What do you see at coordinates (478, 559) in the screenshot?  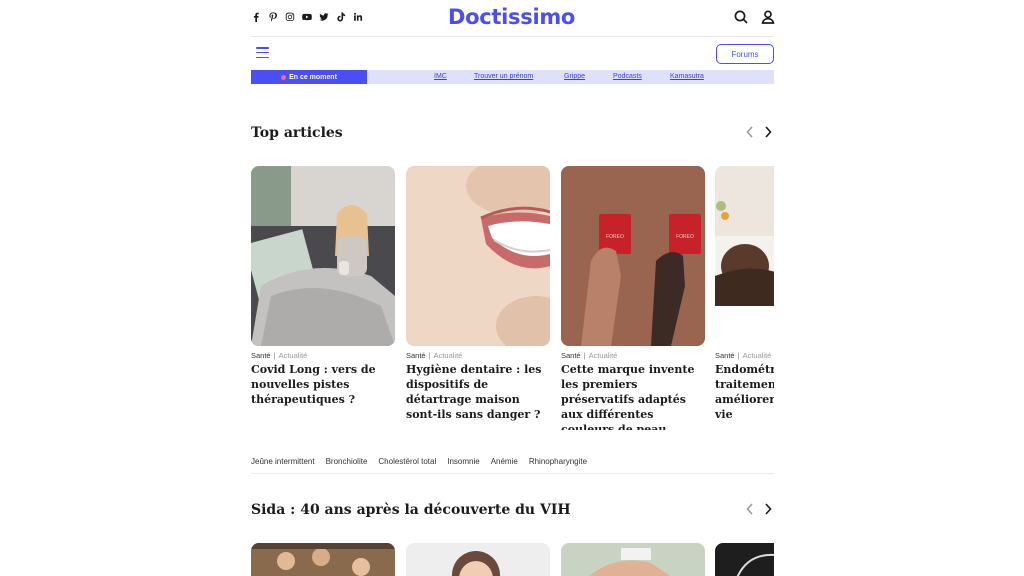 I see `article-image-portrait` at bounding box center [478, 559].